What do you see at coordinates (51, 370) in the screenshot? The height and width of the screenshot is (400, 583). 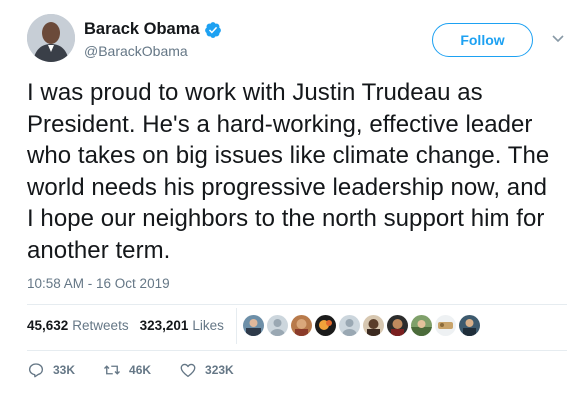 I see `reply-button: 33K` at bounding box center [51, 370].